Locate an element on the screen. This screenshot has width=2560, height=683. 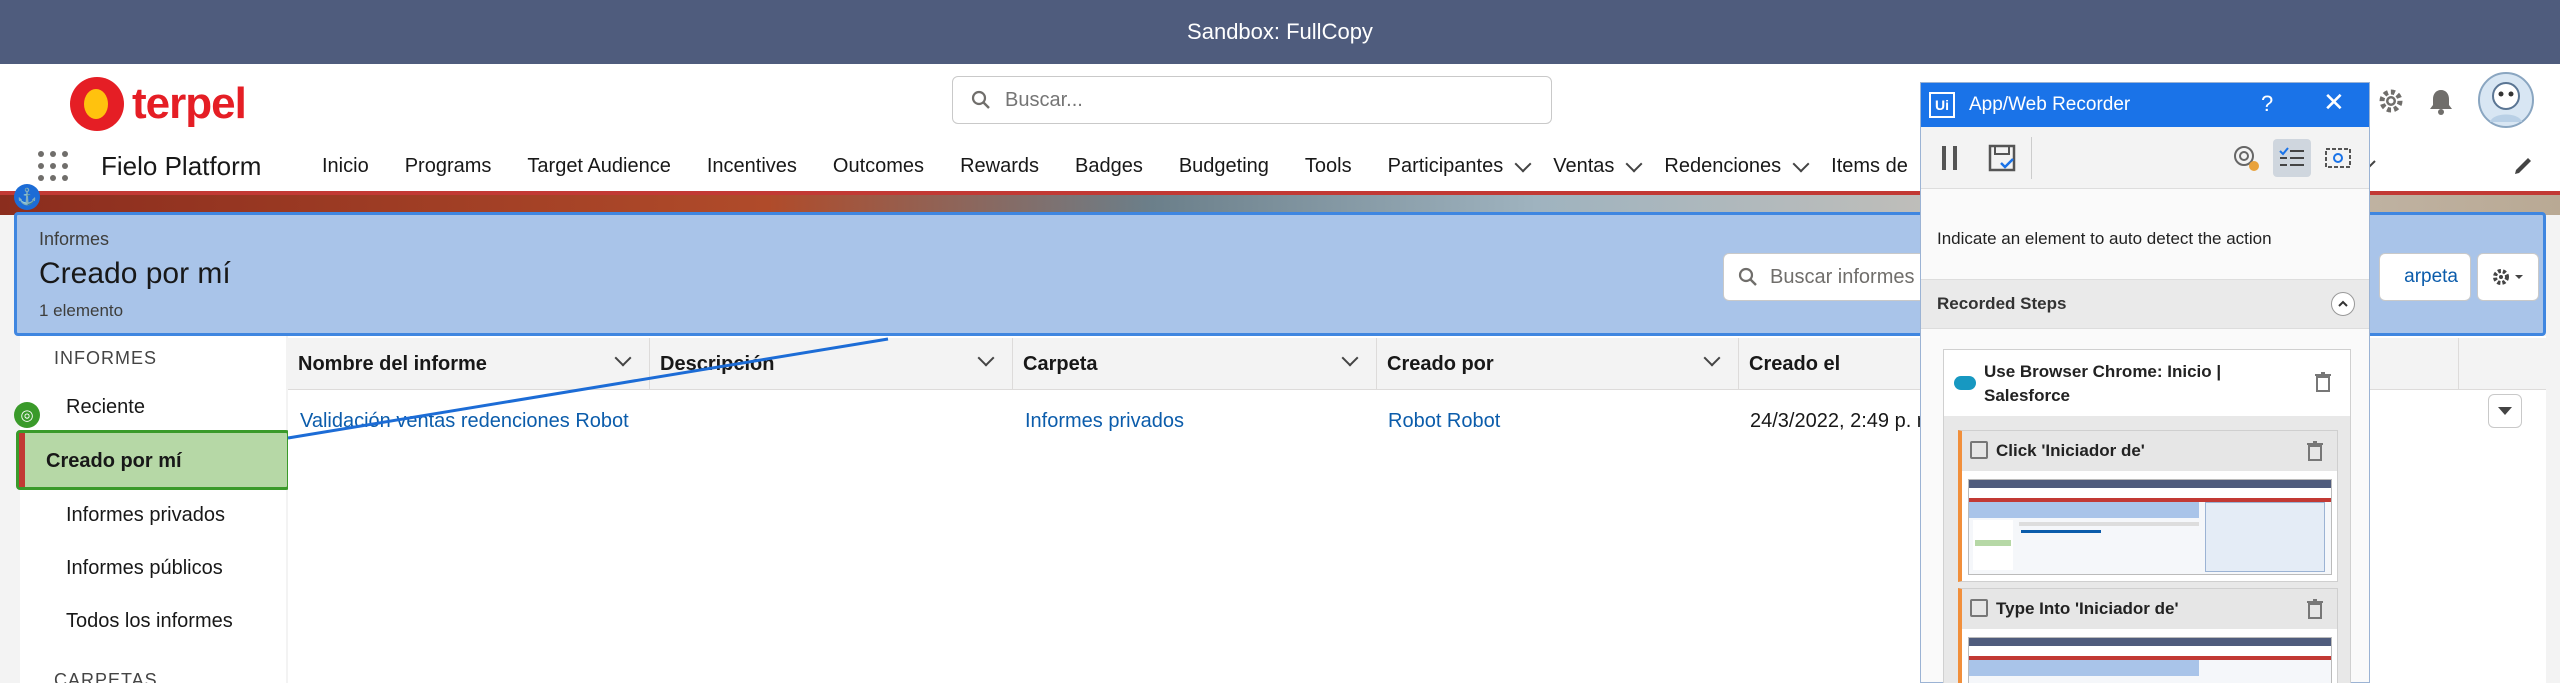
pause-button is located at coordinates (1950, 158).